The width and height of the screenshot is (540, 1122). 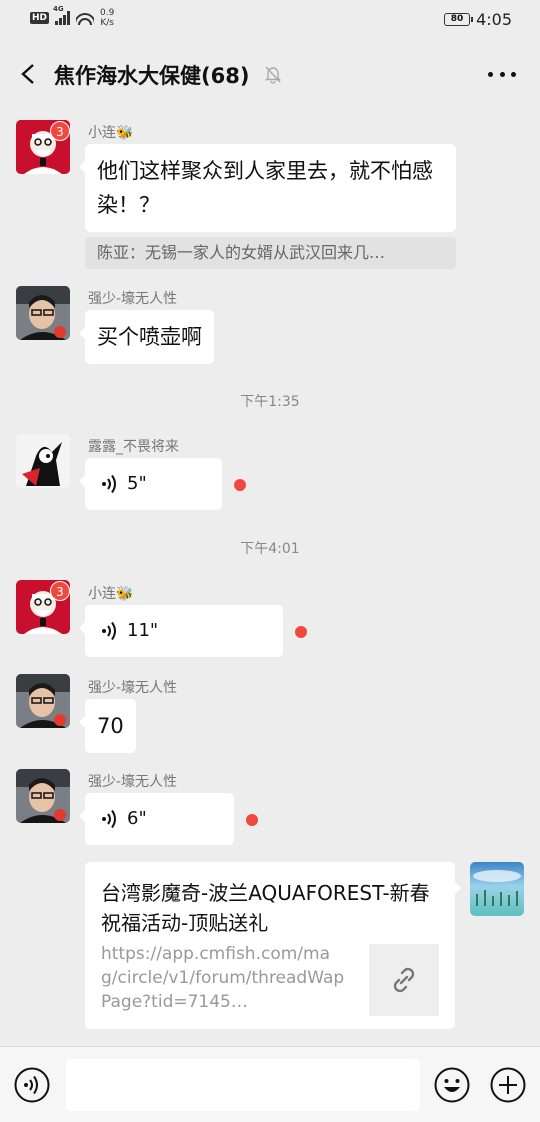 I want to click on voice-message: 6", so click(x=156, y=819).